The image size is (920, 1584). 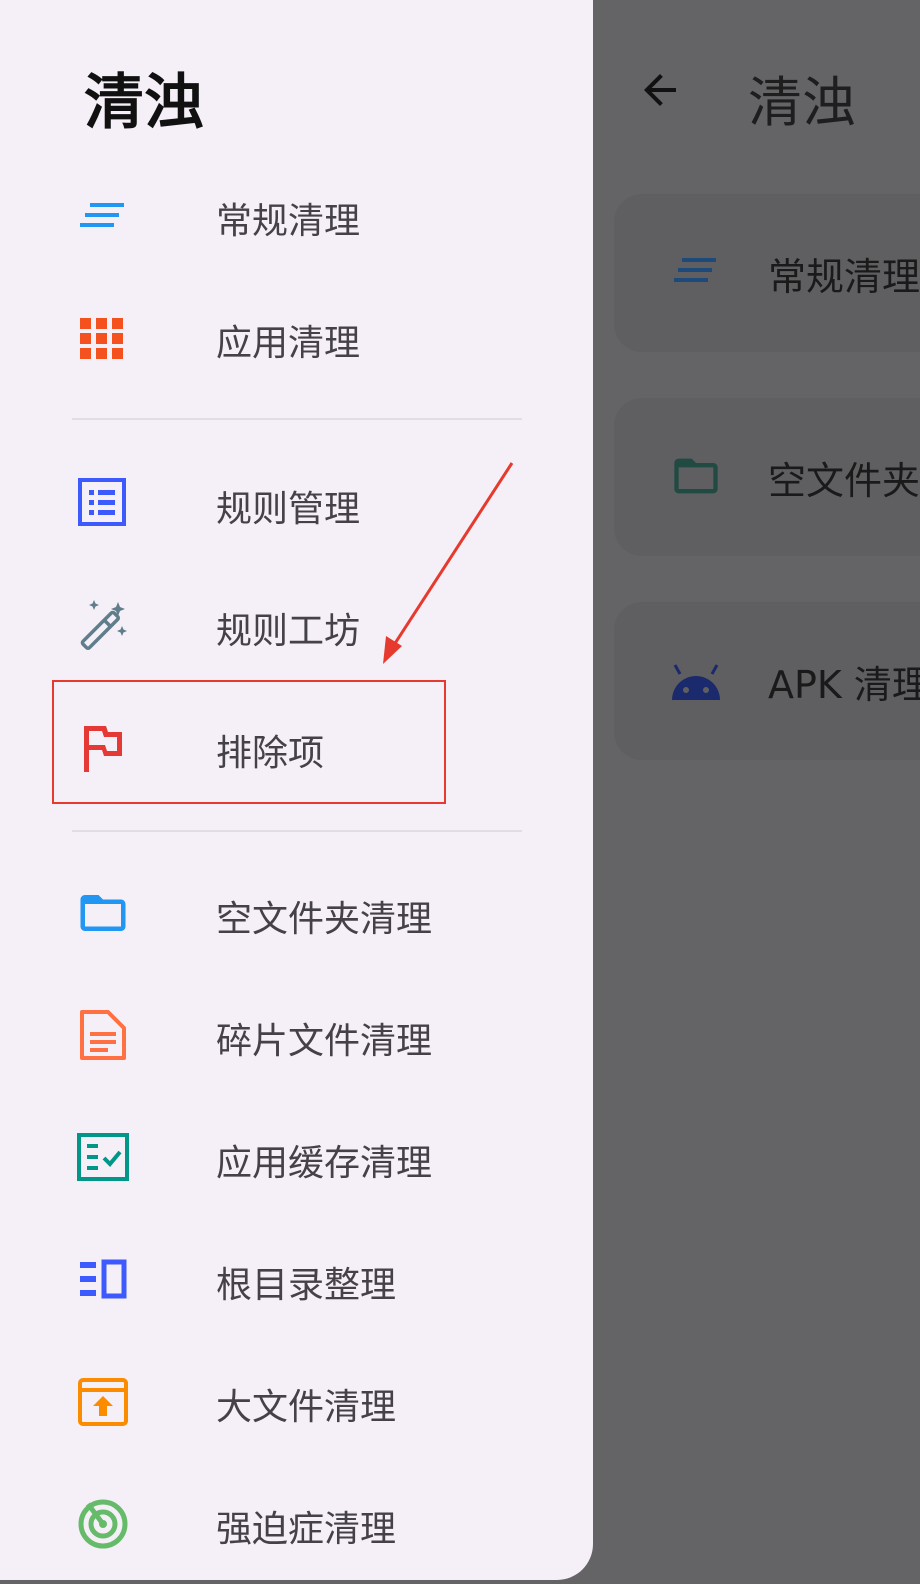 I want to click on nav-item-label: 根目录整理, so click(x=306, y=1285).